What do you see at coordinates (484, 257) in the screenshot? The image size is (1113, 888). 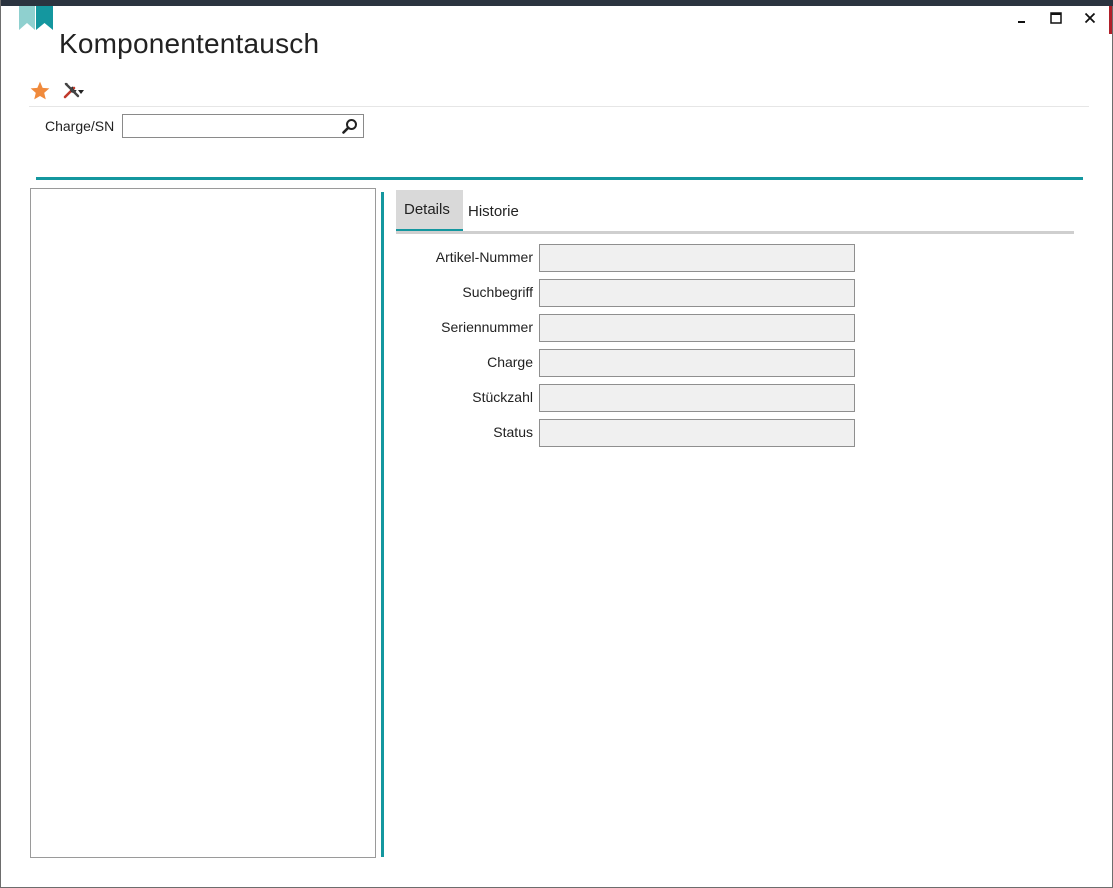 I see `artikel-nummer-label: Artikel-Nummer` at bounding box center [484, 257].